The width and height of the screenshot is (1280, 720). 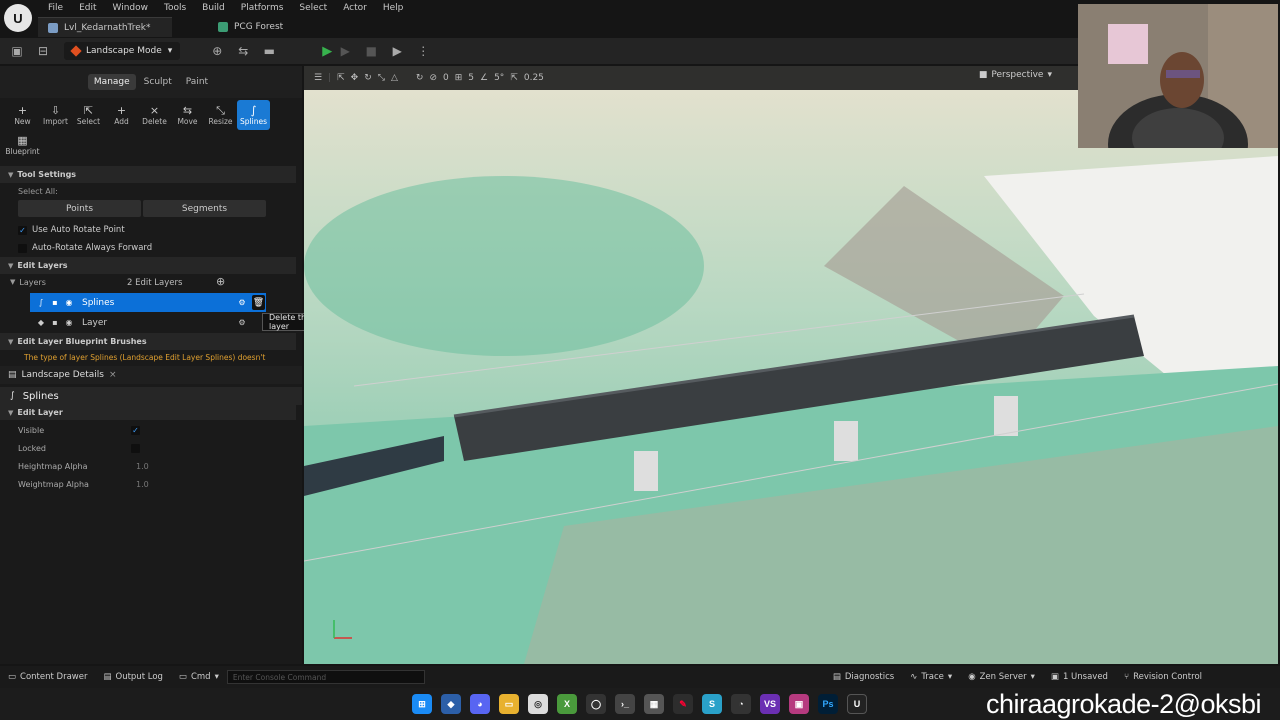 I want to click on terminal-icon: ›_, so click(x=625, y=704).